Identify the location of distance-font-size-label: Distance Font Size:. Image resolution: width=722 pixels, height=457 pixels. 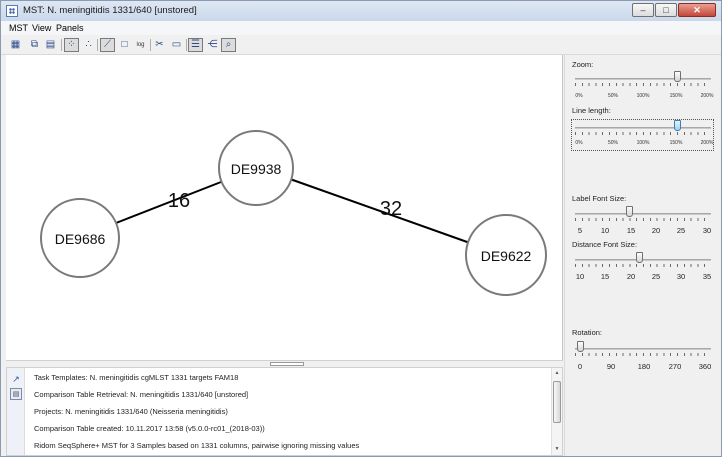
(605, 244).